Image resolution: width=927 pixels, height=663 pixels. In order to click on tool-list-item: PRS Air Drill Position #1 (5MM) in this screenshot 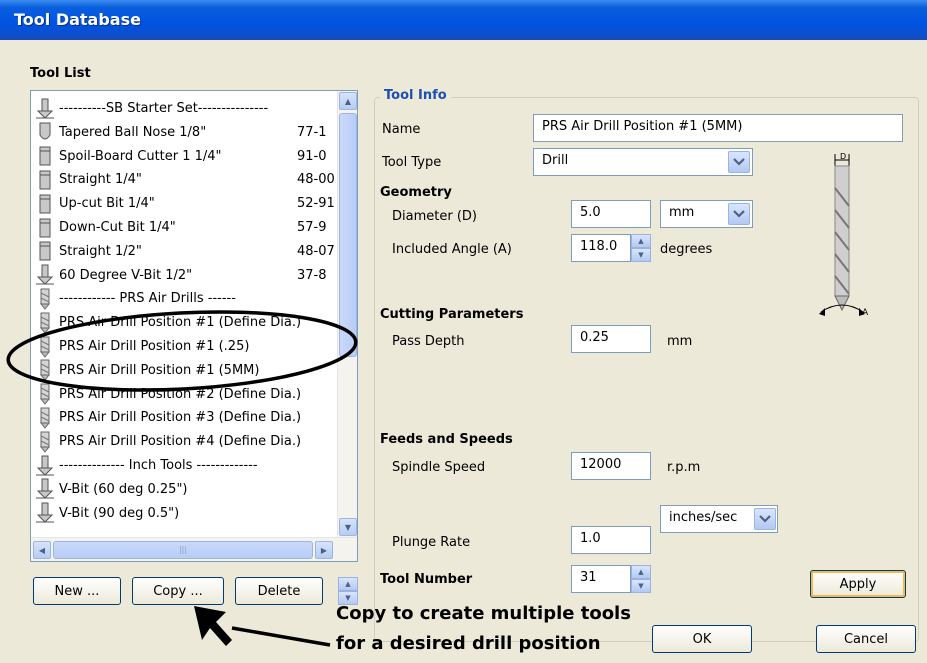, I will do `click(184, 370)`.